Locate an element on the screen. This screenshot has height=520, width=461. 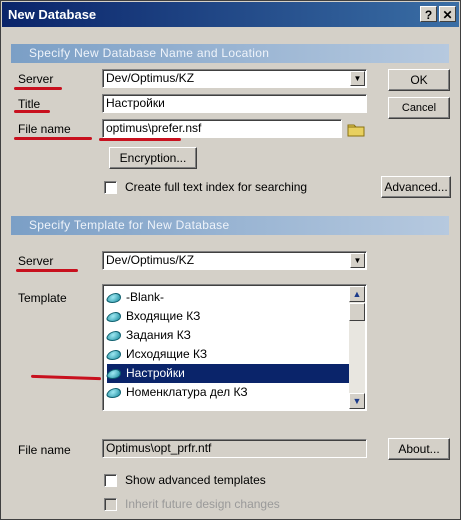
list-item: Номенклатура дел КЗ is located at coordinates (227, 392).